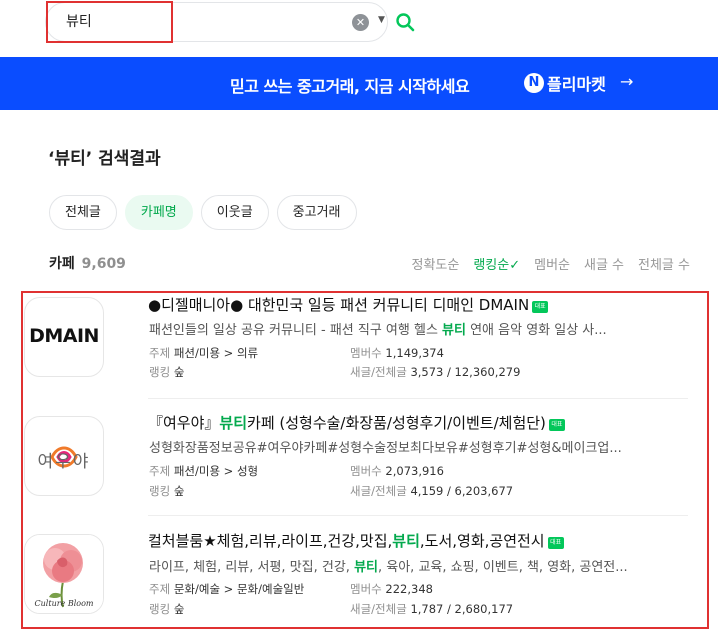  What do you see at coordinates (62, 264) in the screenshot?
I see `count-label: 카페` at bounding box center [62, 264].